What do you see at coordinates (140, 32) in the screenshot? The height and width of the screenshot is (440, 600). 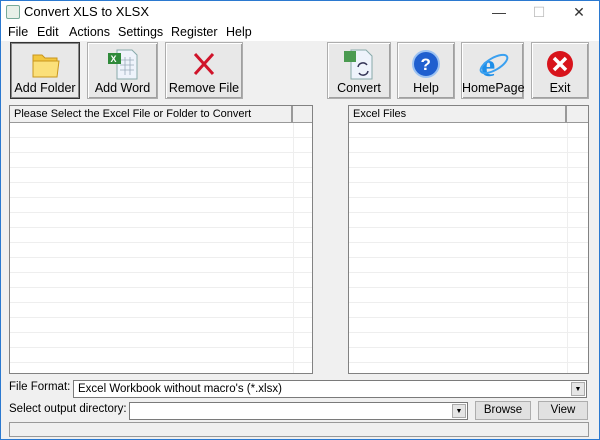 I see `menu-settings: Settings` at bounding box center [140, 32].